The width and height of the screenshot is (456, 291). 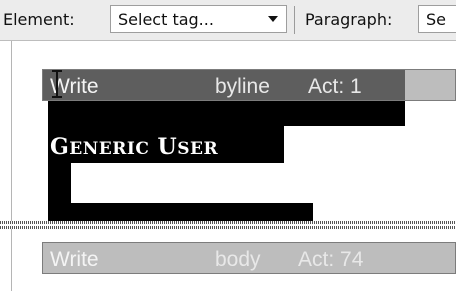 I want to click on selection-block-left, so click(x=59, y=183).